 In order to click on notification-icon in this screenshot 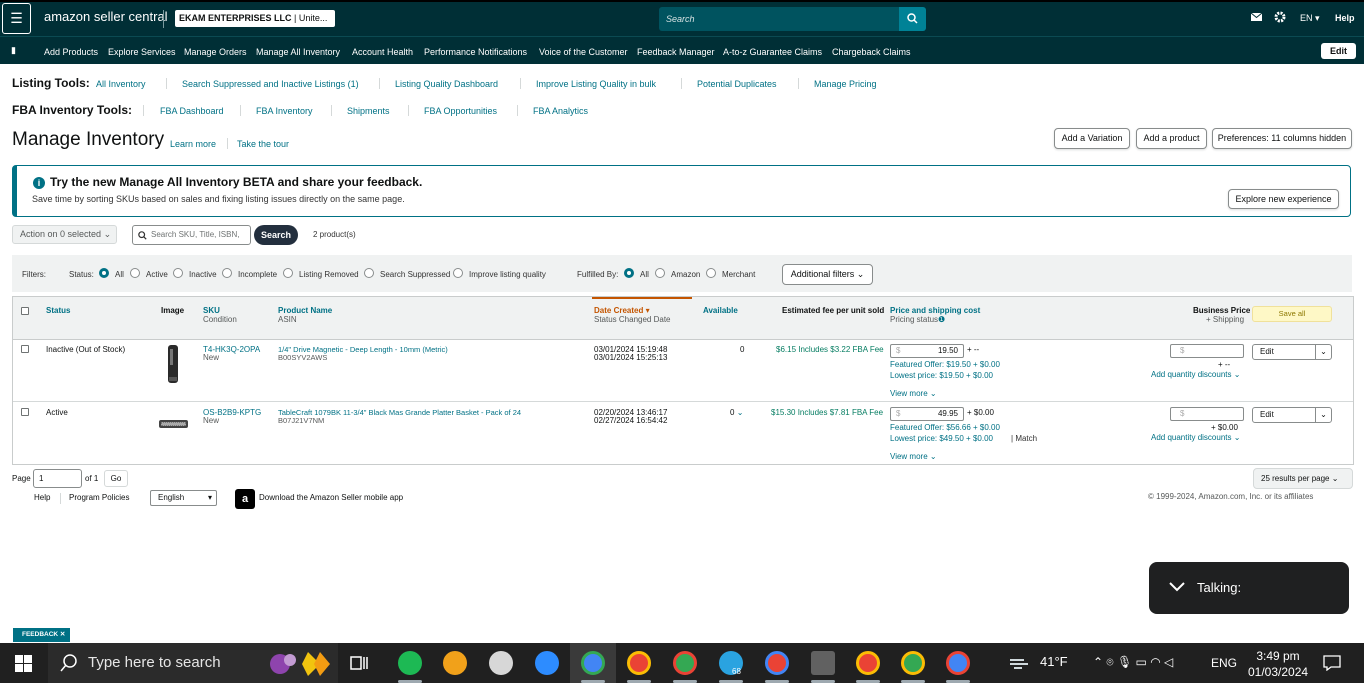, I will do `click(1332, 663)`.